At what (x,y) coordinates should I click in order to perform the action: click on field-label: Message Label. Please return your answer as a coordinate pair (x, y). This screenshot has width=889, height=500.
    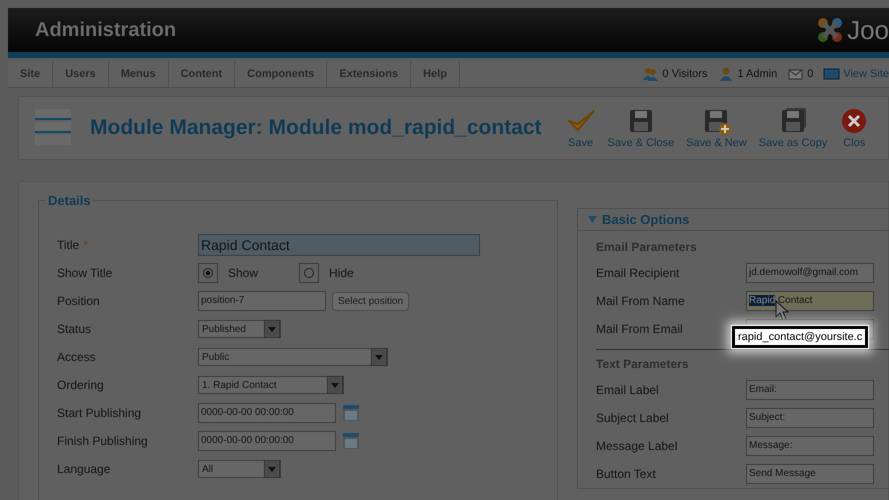
    Looking at the image, I should click on (637, 446).